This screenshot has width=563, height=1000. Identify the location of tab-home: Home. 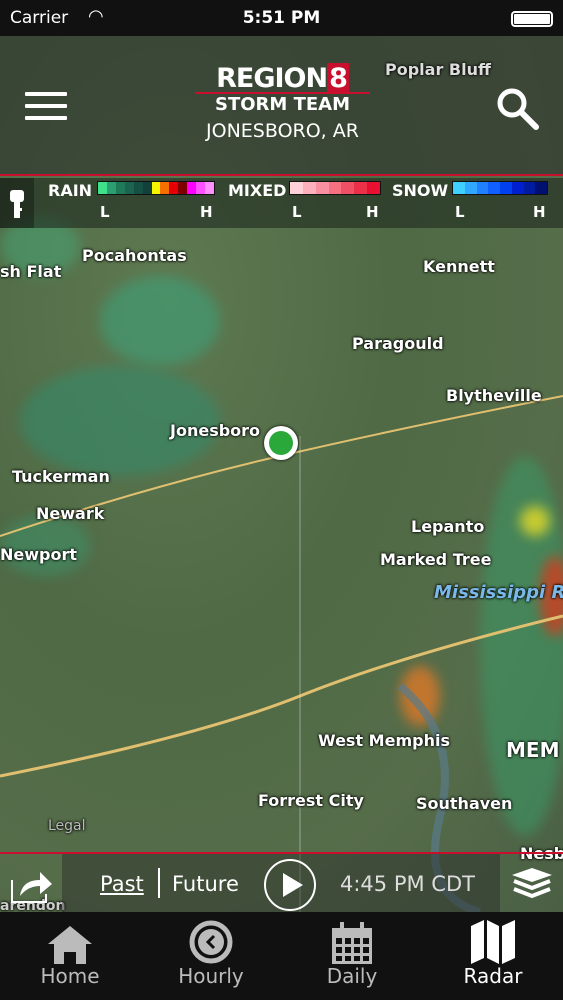
(70, 956).